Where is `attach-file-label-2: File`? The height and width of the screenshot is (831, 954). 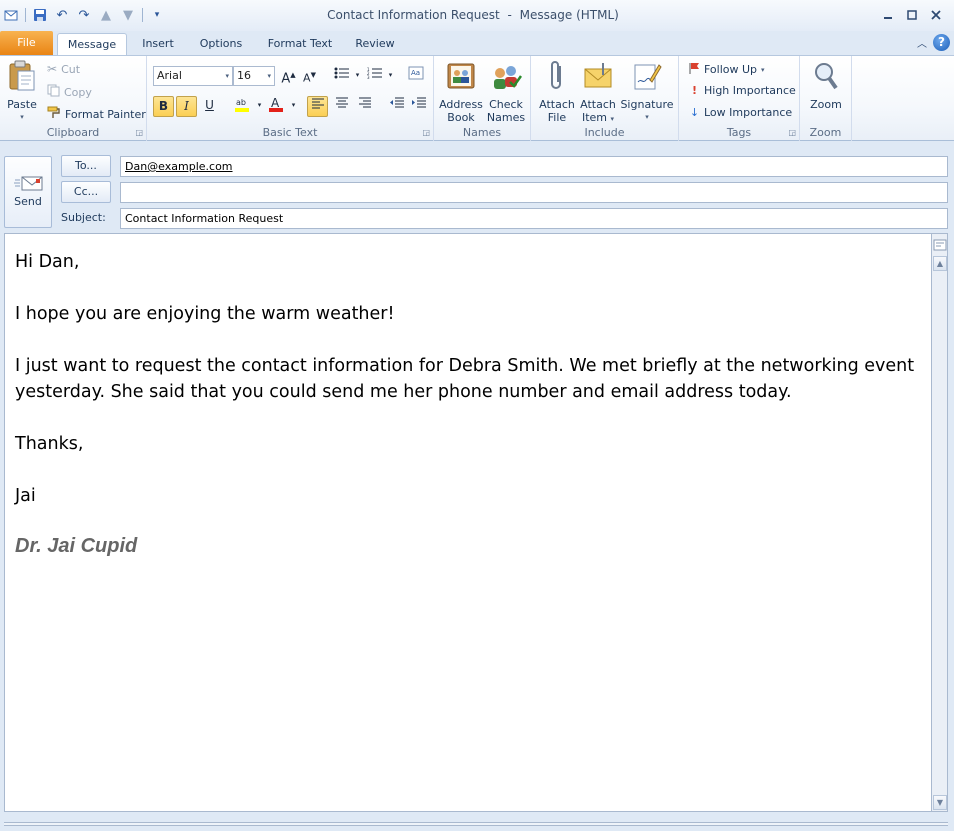 attach-file-label-2: File is located at coordinates (557, 117).